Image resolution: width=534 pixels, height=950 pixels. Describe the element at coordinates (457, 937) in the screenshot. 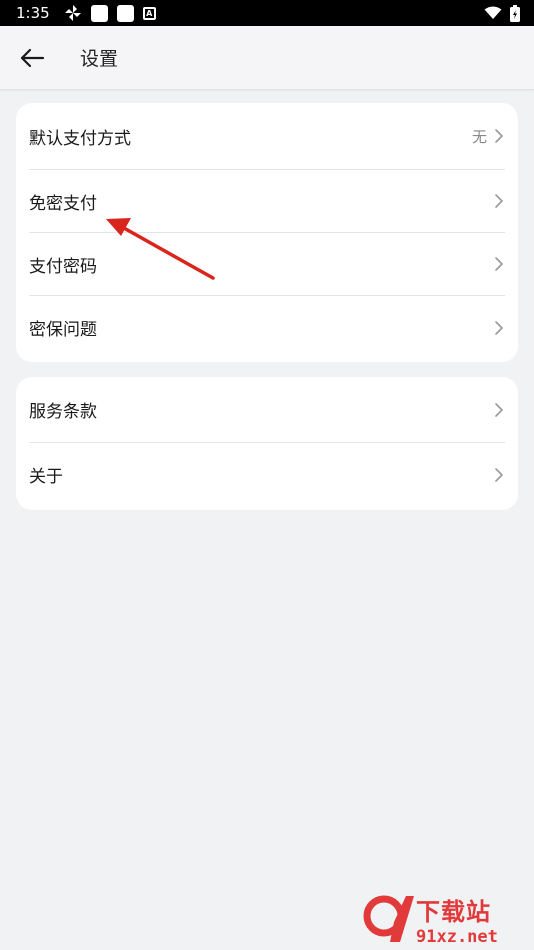

I see `watermark-domain: 91xz.net` at that location.